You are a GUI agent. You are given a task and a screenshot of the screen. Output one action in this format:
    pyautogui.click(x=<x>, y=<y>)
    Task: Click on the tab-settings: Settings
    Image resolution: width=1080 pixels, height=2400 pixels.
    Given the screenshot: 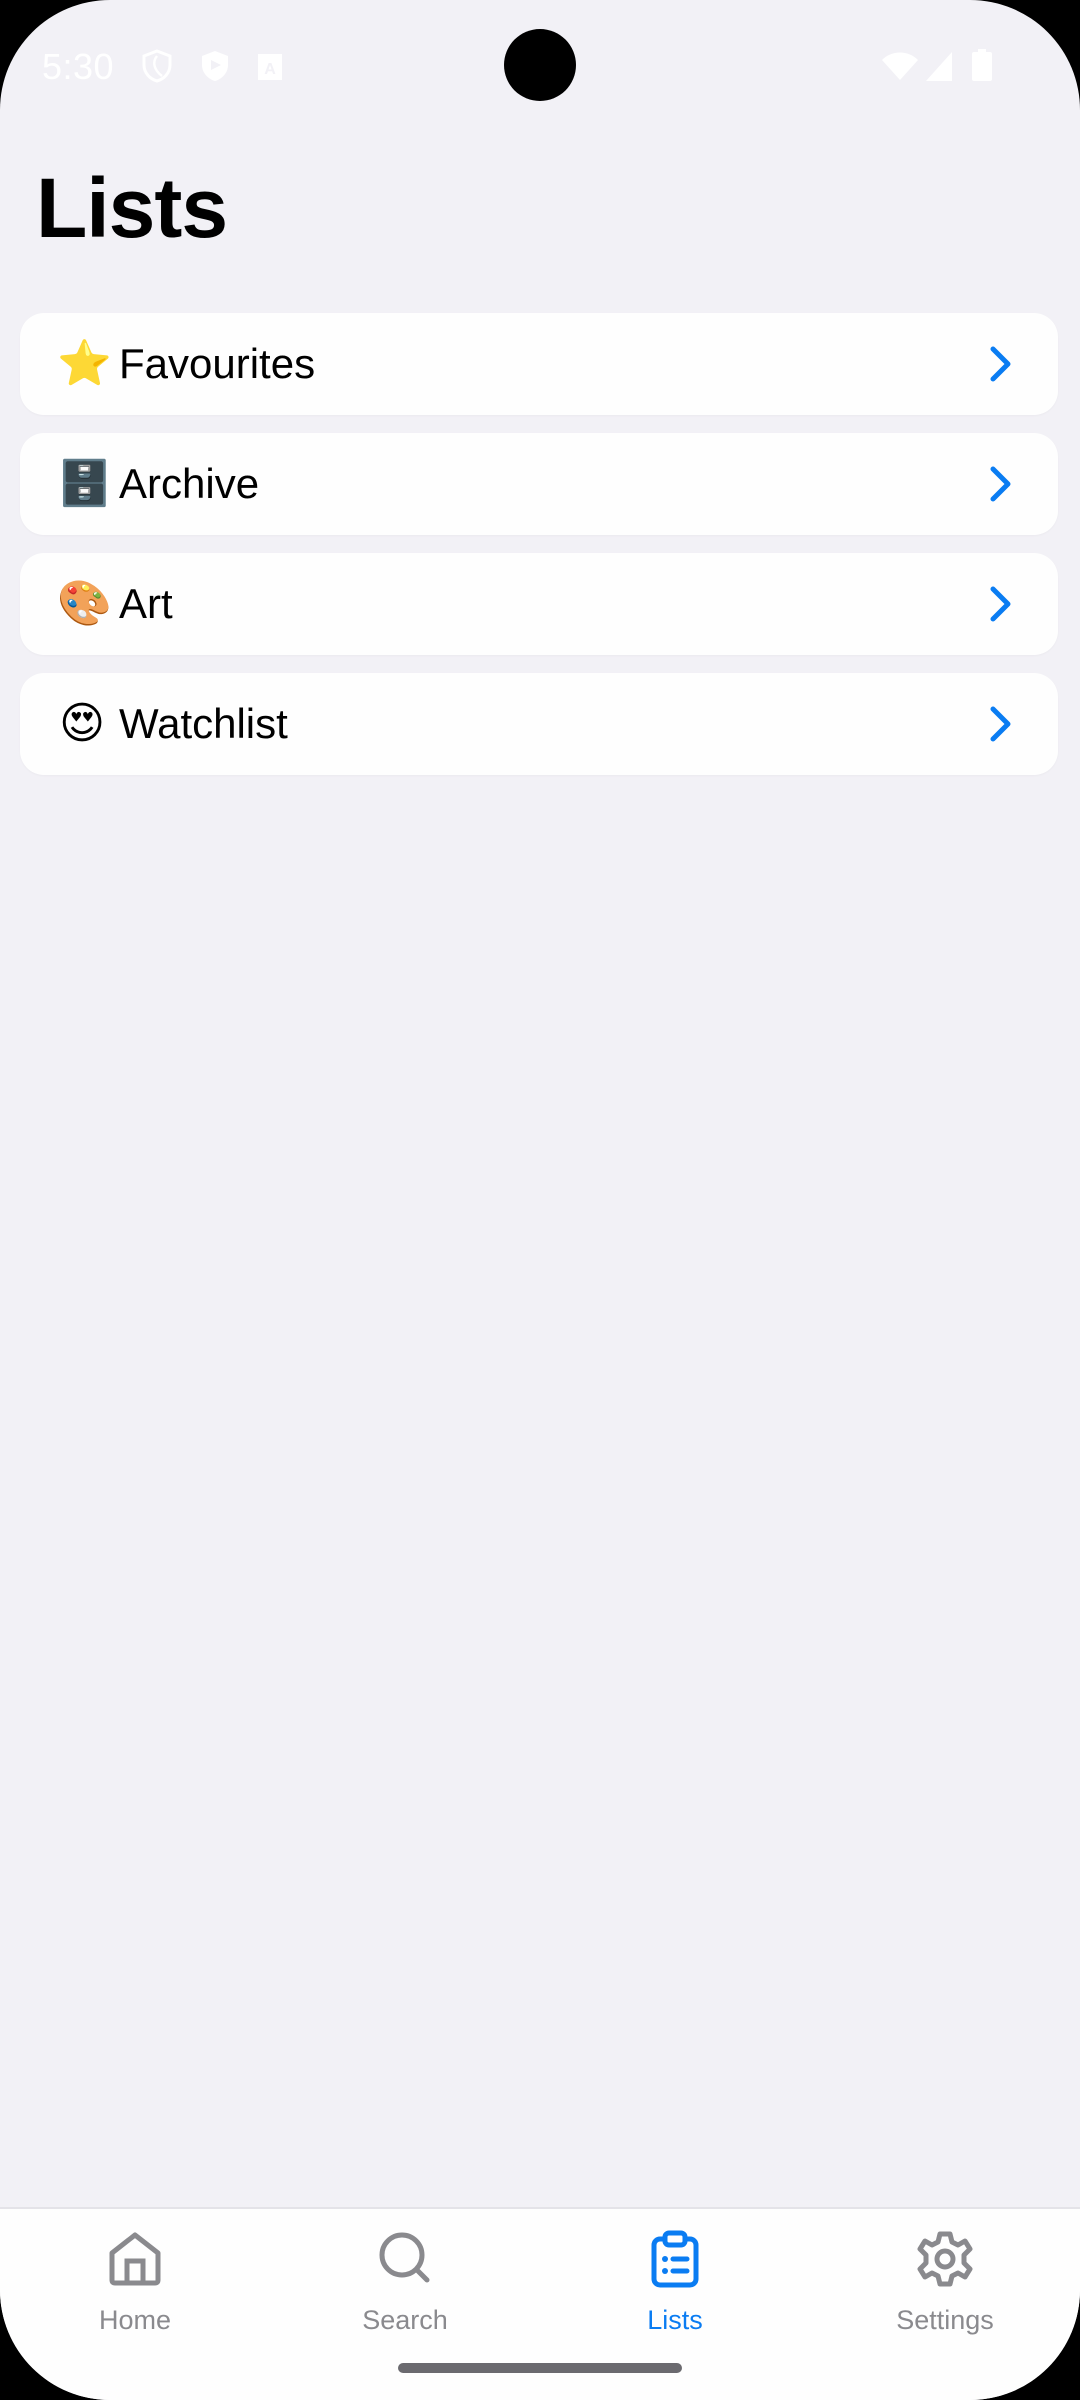 What is the action you would take?
    pyautogui.click(x=945, y=2284)
    